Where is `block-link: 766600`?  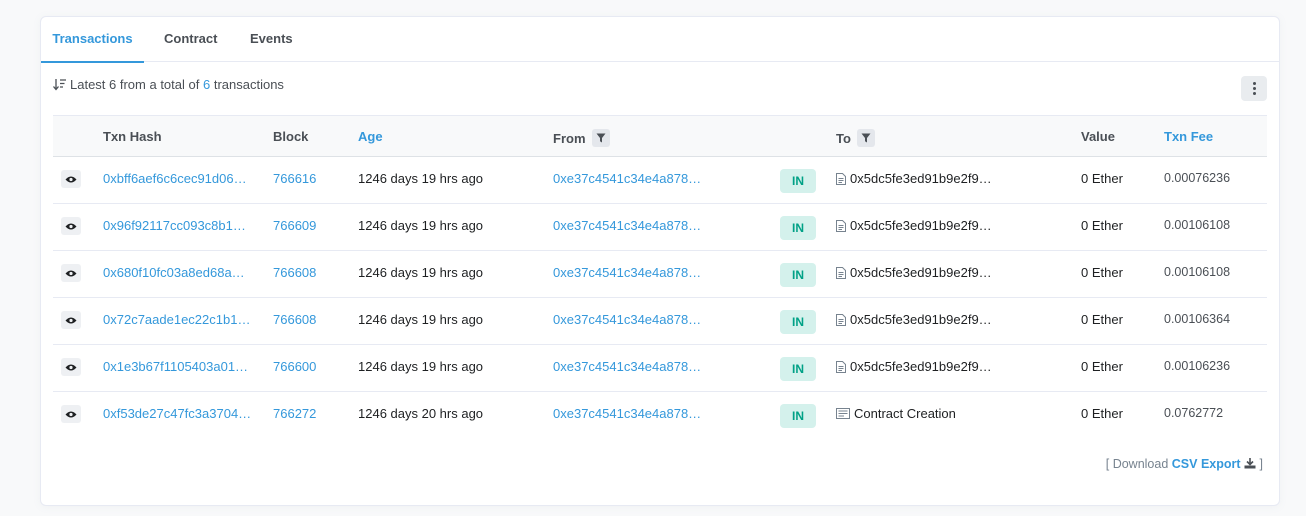 block-link: 766600 is located at coordinates (294, 366).